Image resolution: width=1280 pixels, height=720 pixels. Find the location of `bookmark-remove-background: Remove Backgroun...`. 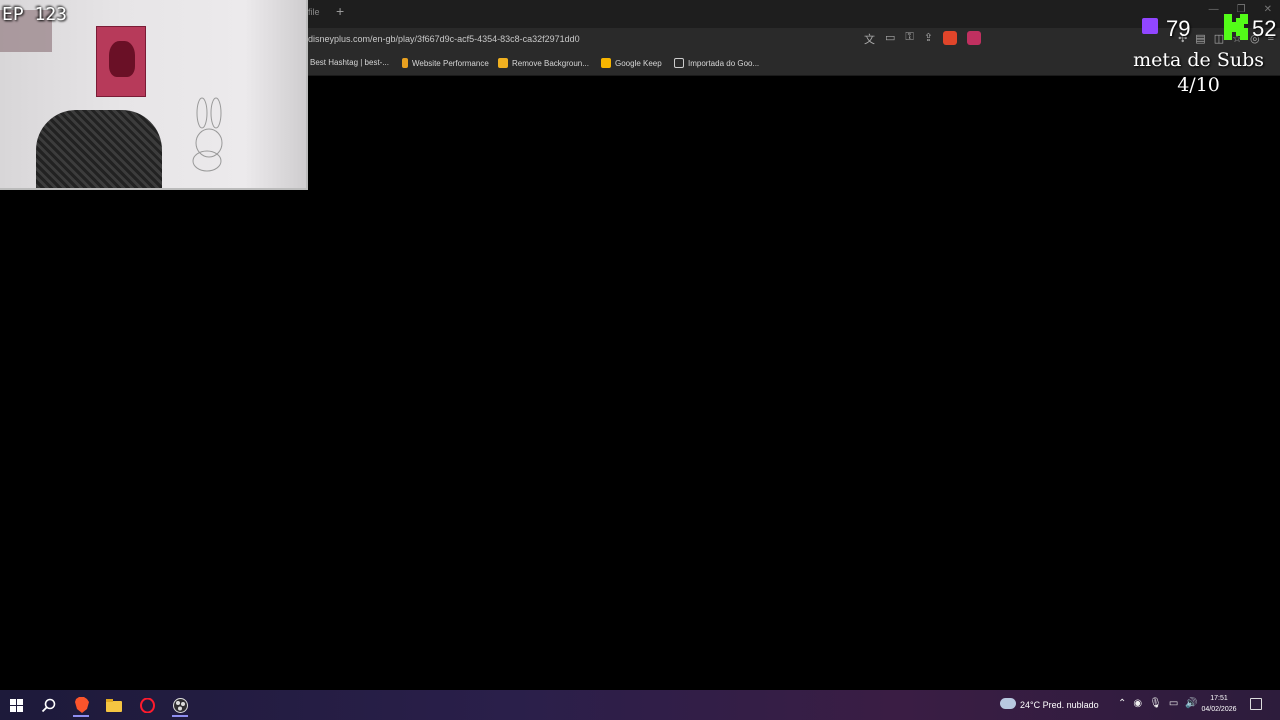

bookmark-remove-background: Remove Backgroun... is located at coordinates (543, 63).